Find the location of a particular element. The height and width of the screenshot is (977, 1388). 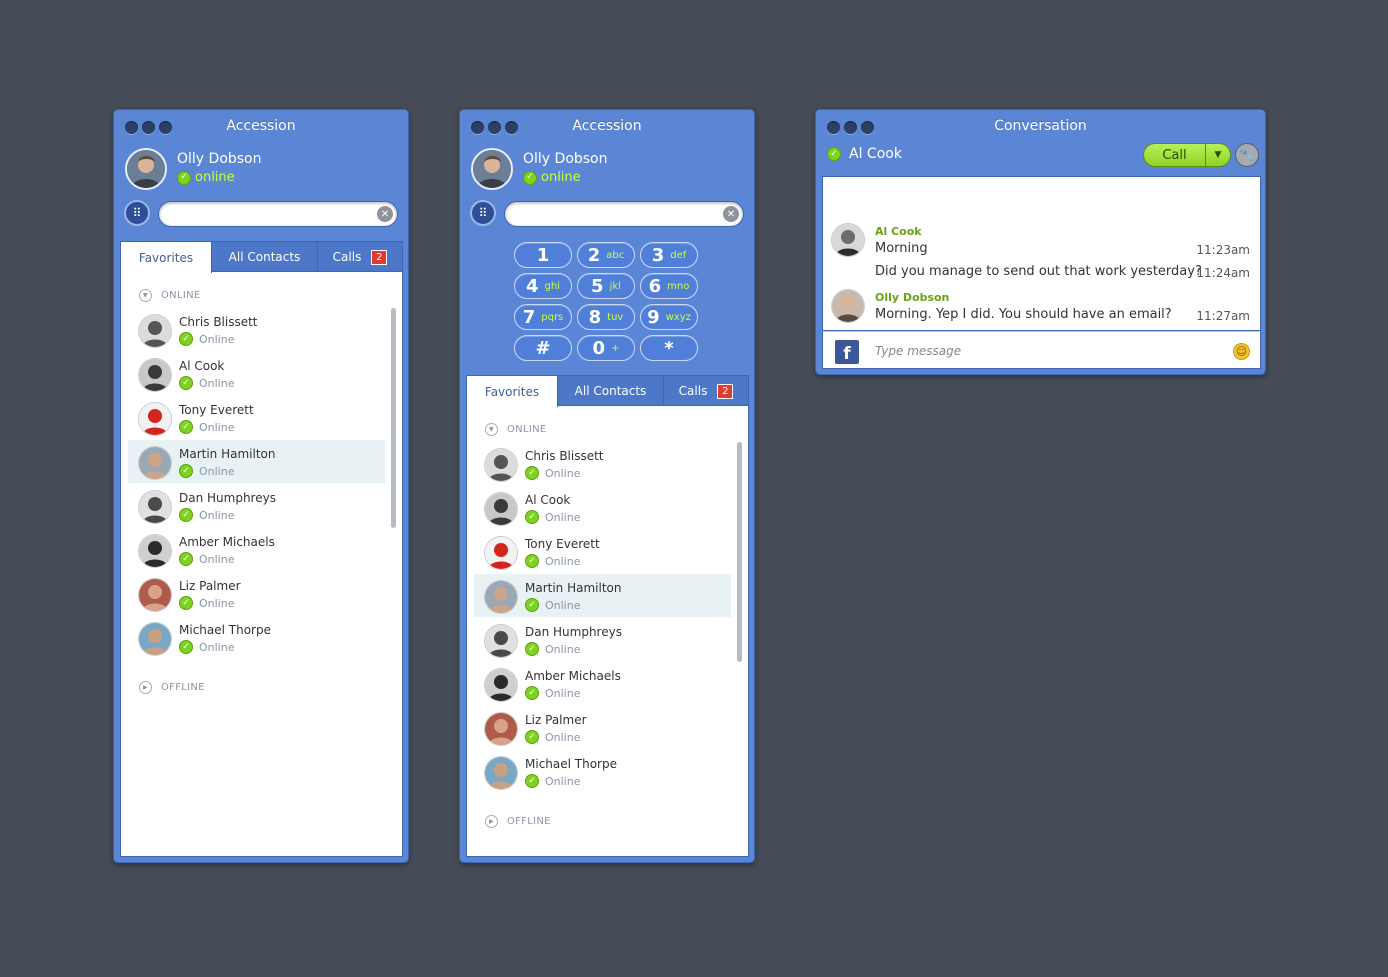

dialpad-key: 5 jkl is located at coordinates (606, 286).